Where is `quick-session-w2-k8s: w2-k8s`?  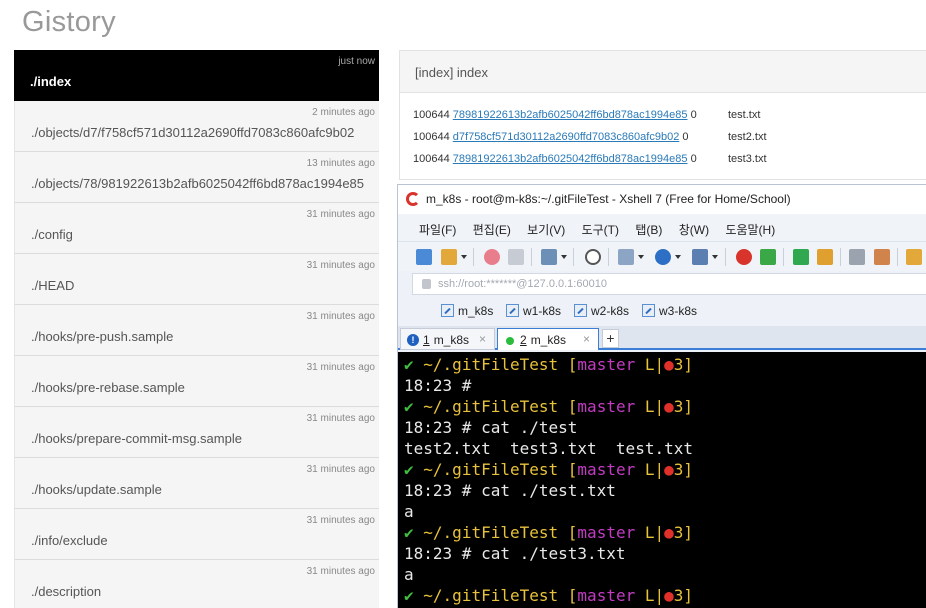 quick-session-w2-k8s: w2-k8s is located at coordinates (601, 311).